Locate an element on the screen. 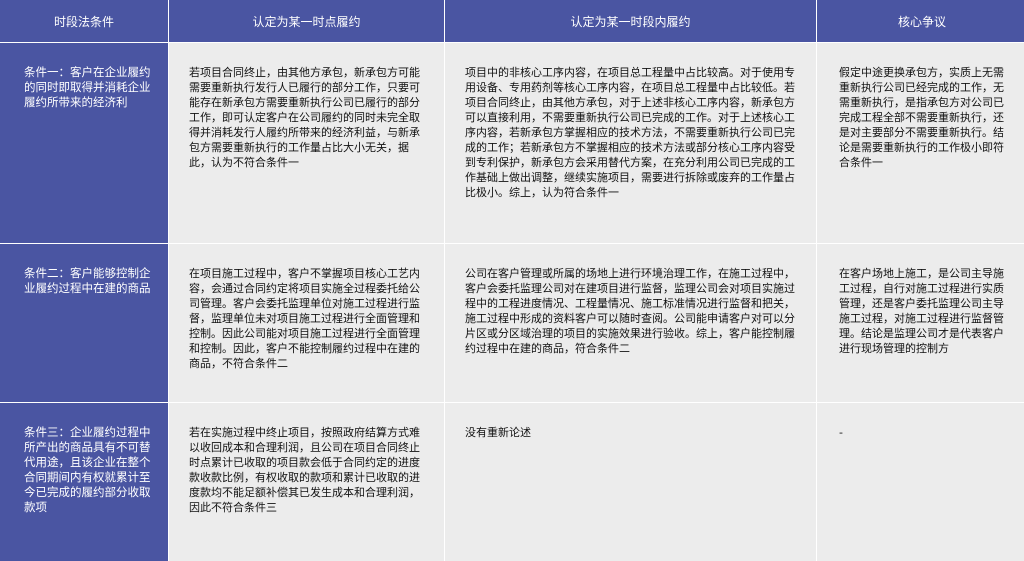 The height and width of the screenshot is (561, 1024). row3-dispute: - is located at coordinates (920, 482).